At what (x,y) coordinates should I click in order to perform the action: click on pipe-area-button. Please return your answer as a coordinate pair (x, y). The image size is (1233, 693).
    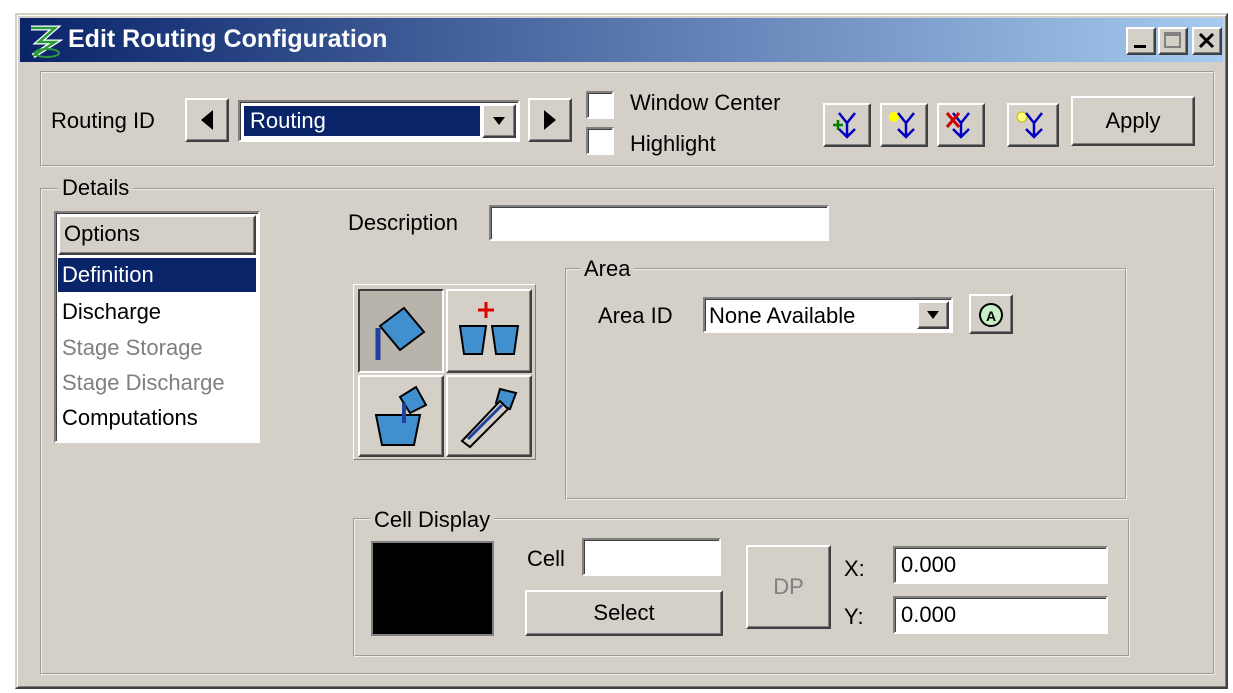
    Looking at the image, I should click on (489, 416).